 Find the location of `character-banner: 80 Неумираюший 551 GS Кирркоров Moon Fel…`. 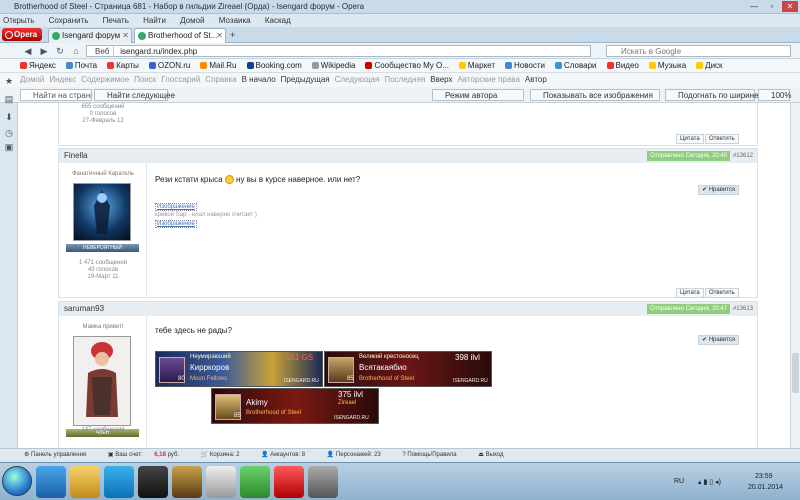

character-banner: 80 Неумираюший 551 GS Кирркоров Moon Fel… is located at coordinates (239, 369).